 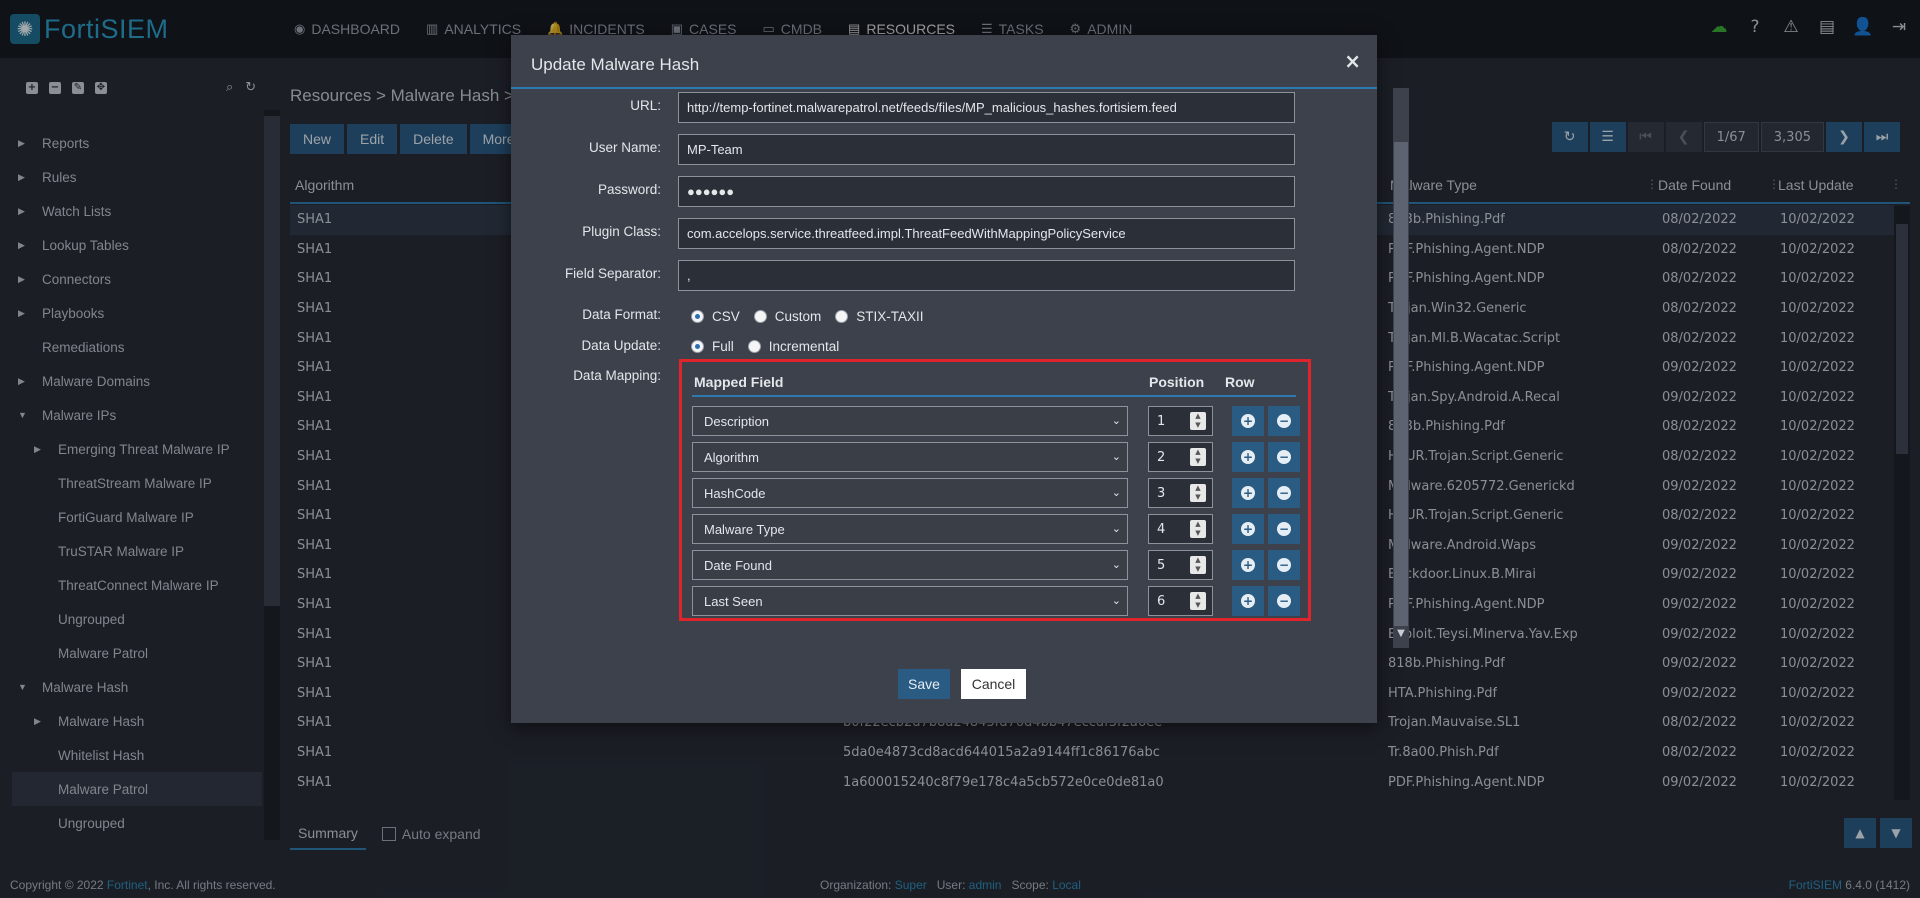 I want to click on data-mapping-label: Data Mapping:, so click(x=617, y=375).